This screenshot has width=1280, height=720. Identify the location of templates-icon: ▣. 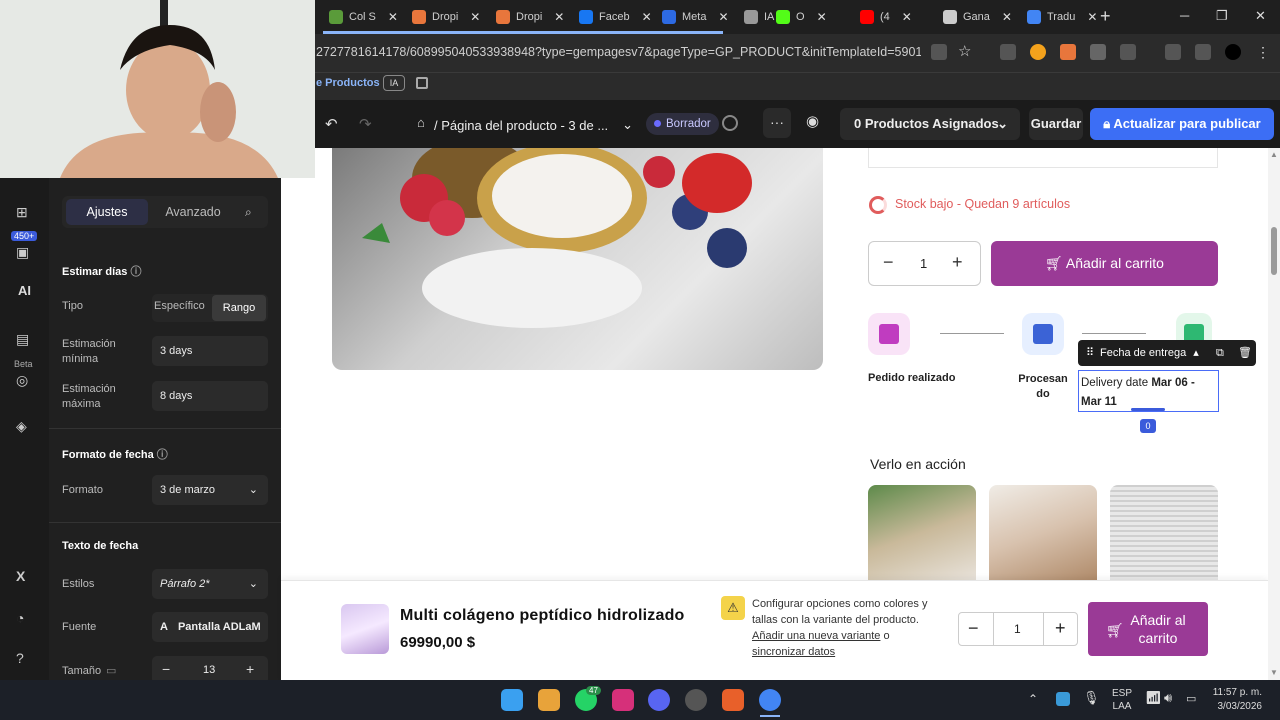
(22, 252).